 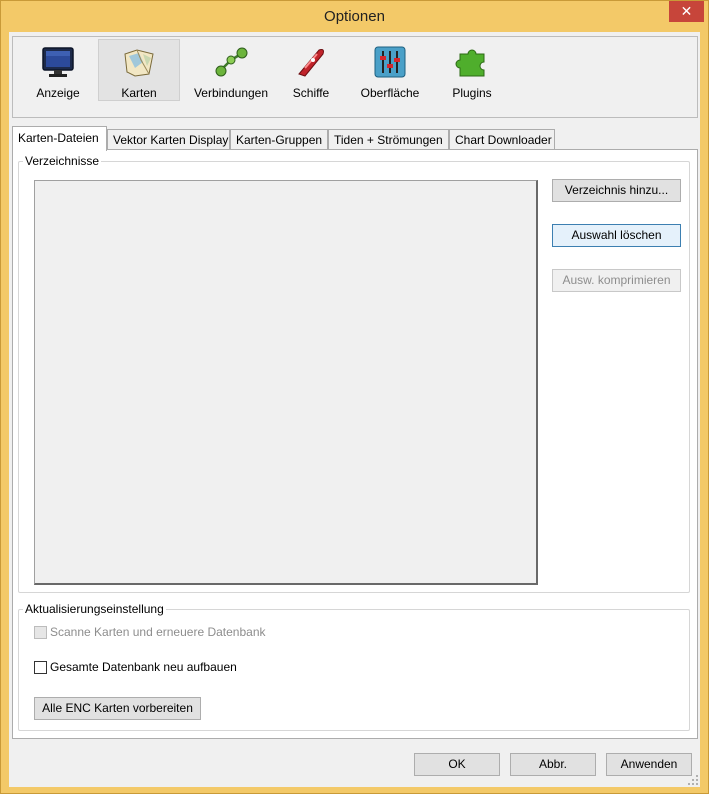 I want to click on chart-map-icon, so click(x=139, y=63).